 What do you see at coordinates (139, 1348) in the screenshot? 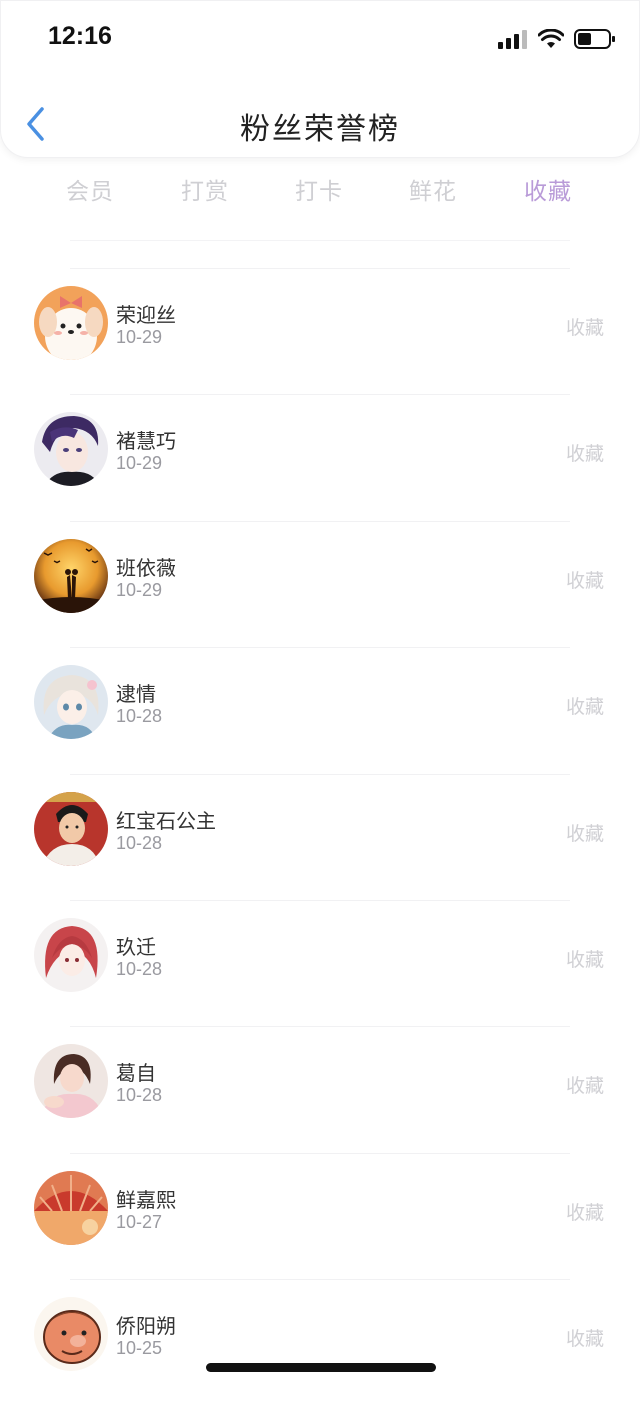
I see `fan-date: 10-25` at bounding box center [139, 1348].